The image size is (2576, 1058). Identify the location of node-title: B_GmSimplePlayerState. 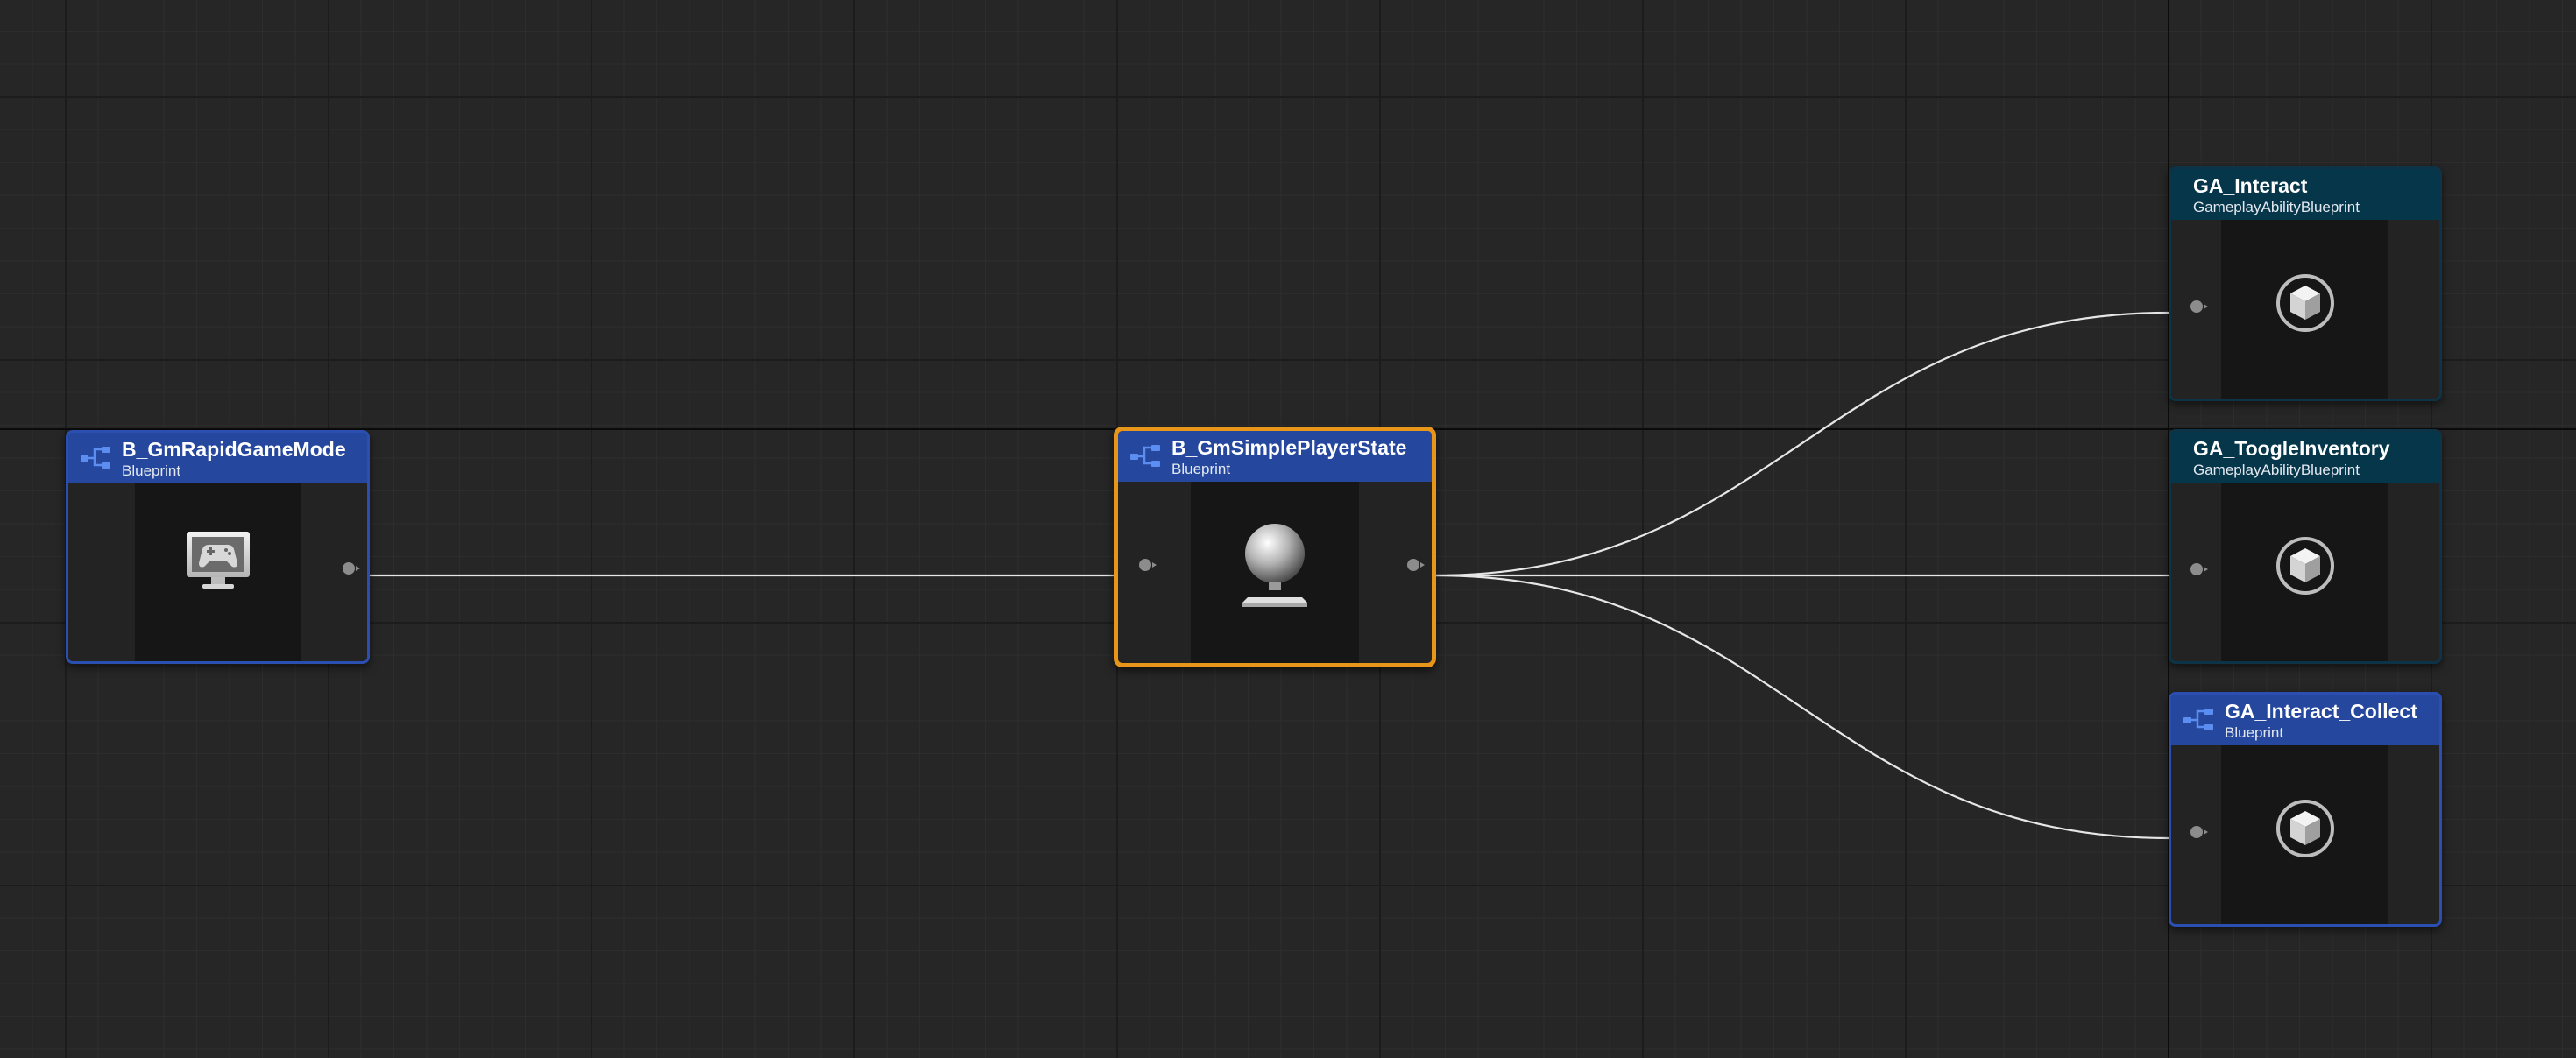
(1289, 447).